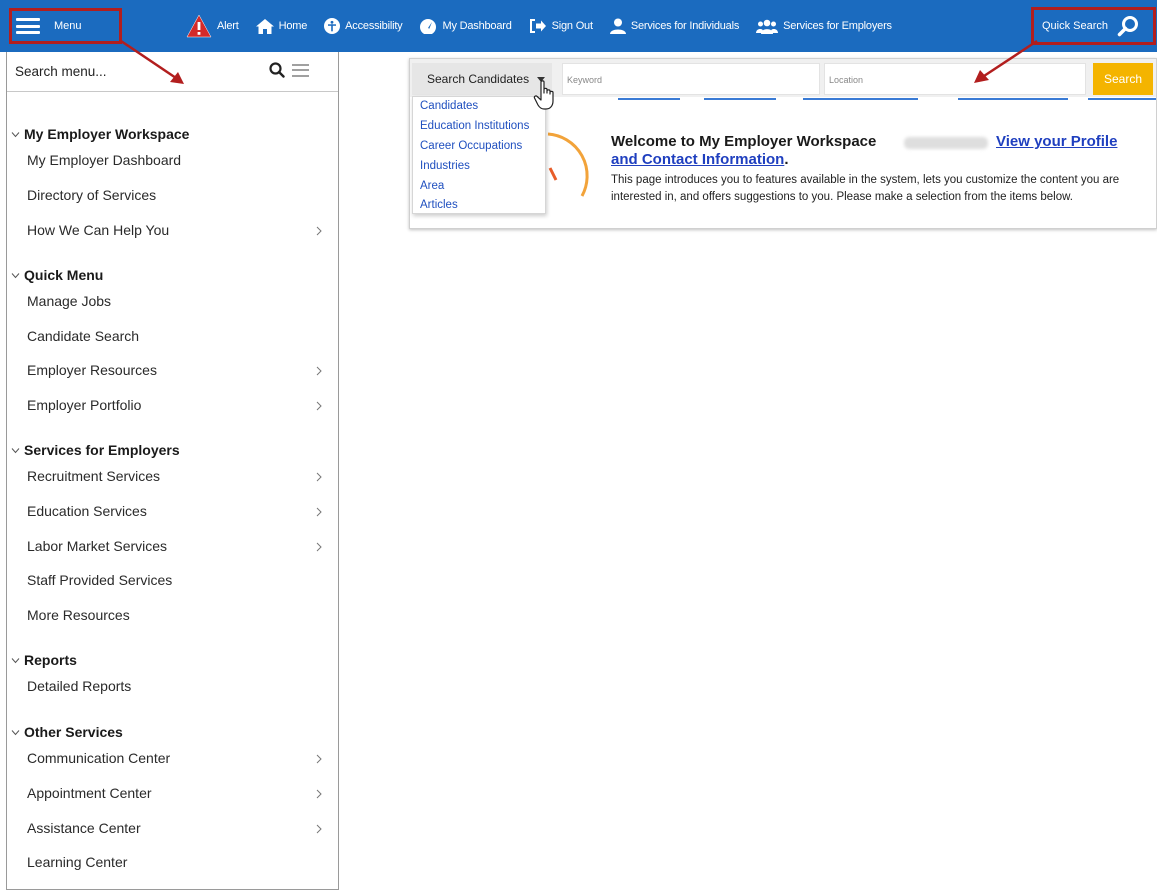  Describe the element at coordinates (107, 134) in the screenshot. I see `section-title: My Employer Workspace` at that location.